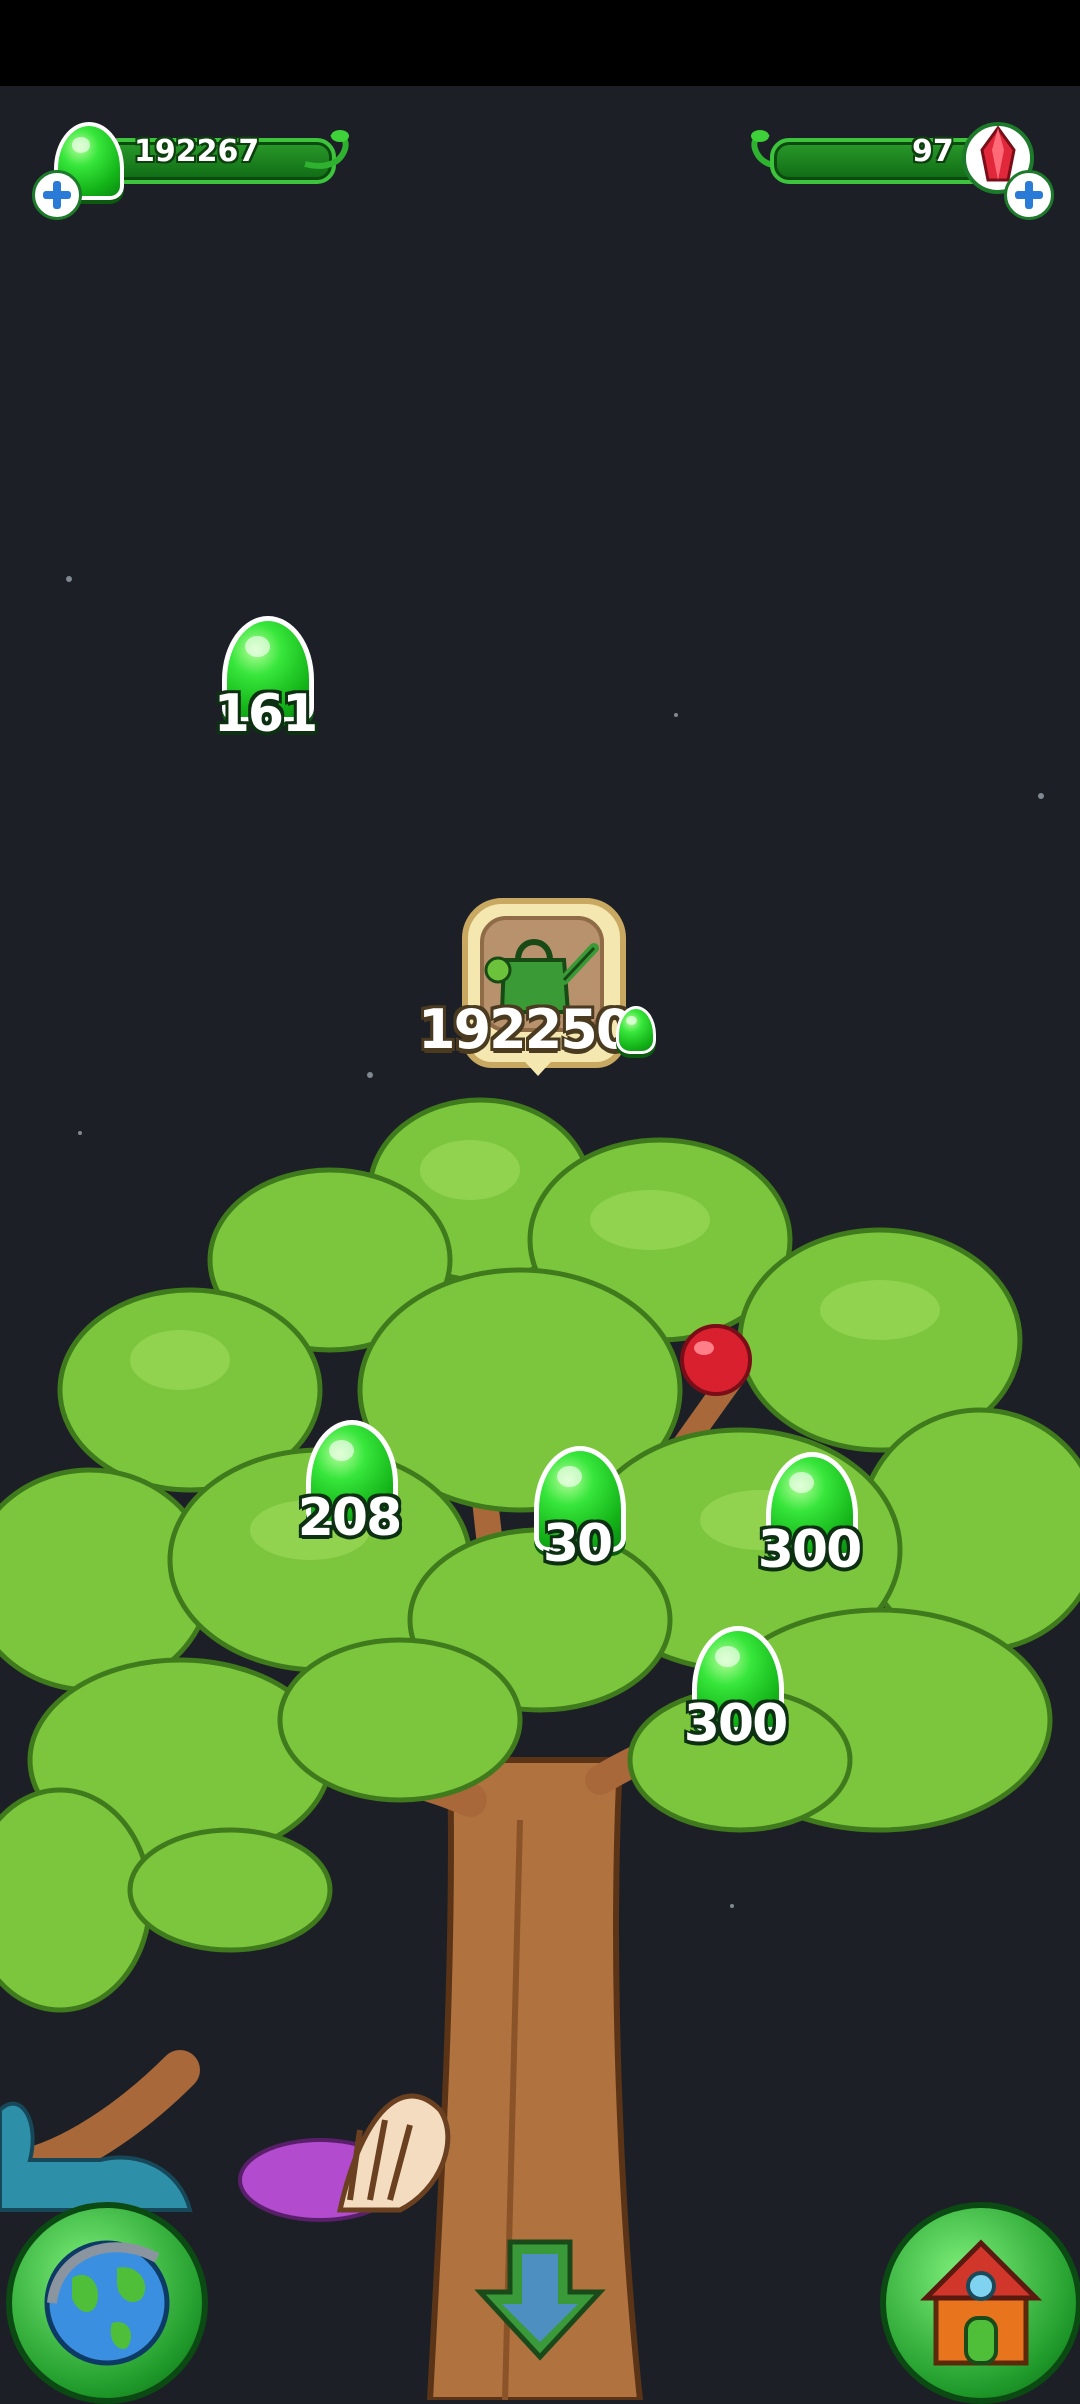 Image resolution: width=1080 pixels, height=2404 pixels. What do you see at coordinates (349, 1485) in the screenshot?
I see `jelly-reward: 208` at bounding box center [349, 1485].